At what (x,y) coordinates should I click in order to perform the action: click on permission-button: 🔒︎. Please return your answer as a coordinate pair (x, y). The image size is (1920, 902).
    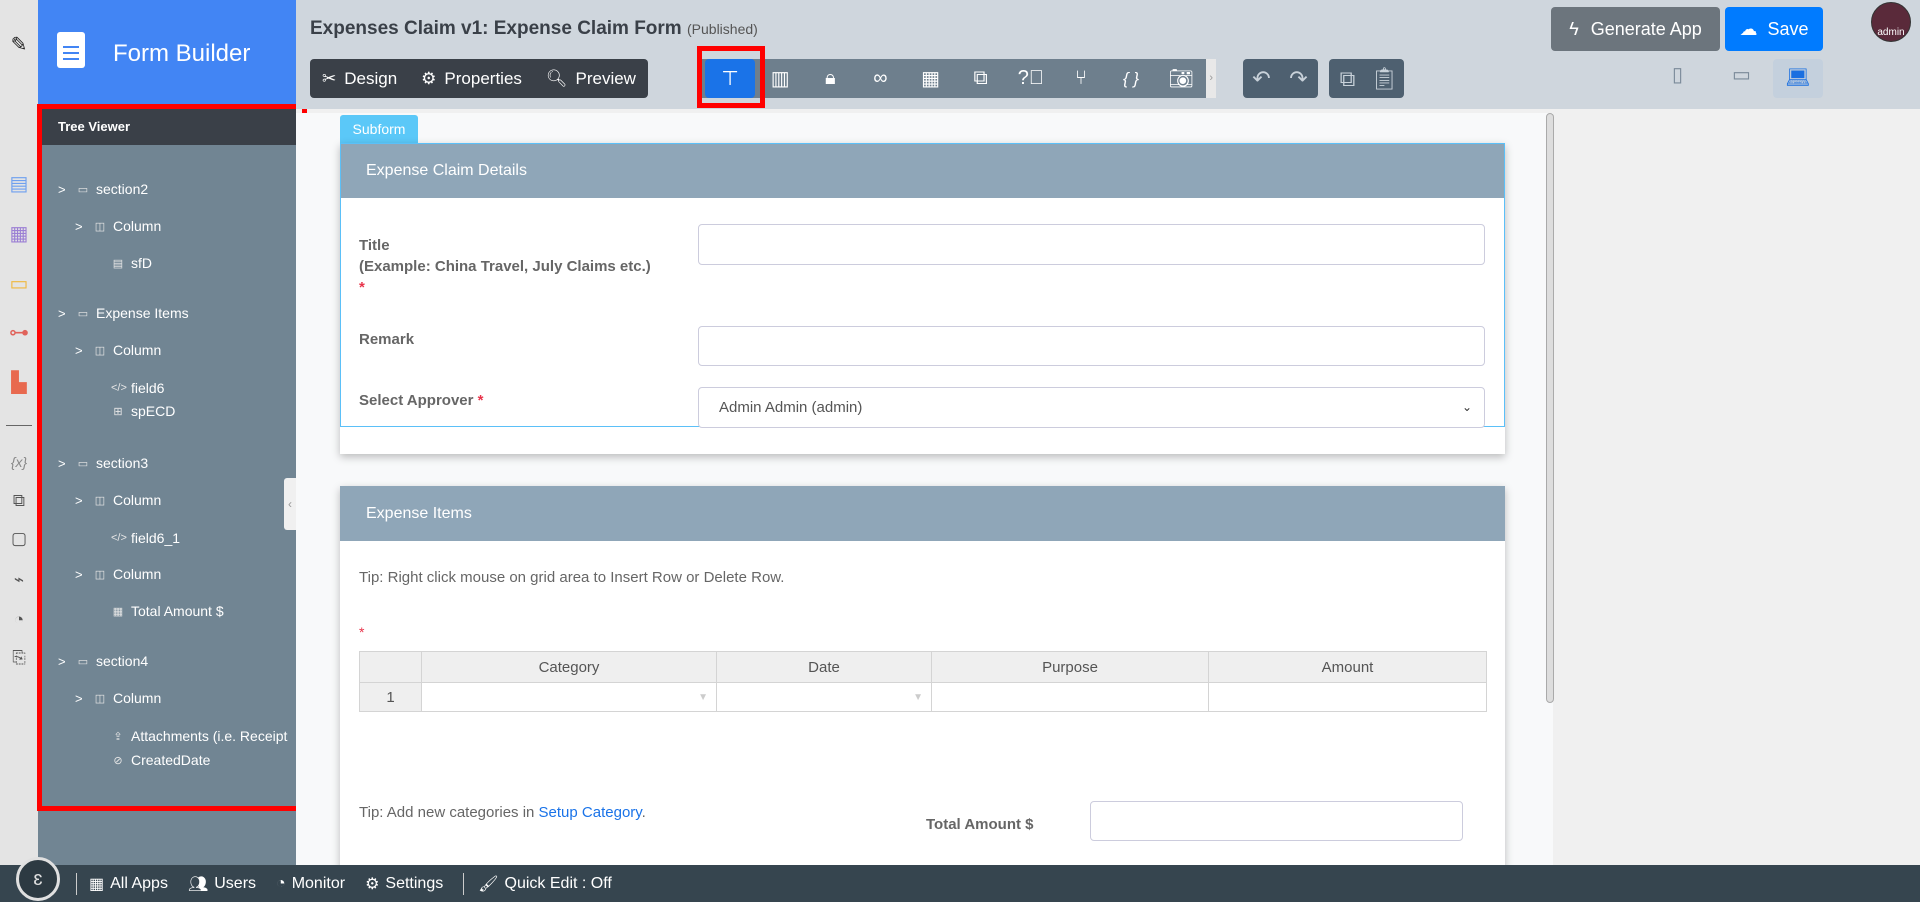
    Looking at the image, I should click on (830, 78).